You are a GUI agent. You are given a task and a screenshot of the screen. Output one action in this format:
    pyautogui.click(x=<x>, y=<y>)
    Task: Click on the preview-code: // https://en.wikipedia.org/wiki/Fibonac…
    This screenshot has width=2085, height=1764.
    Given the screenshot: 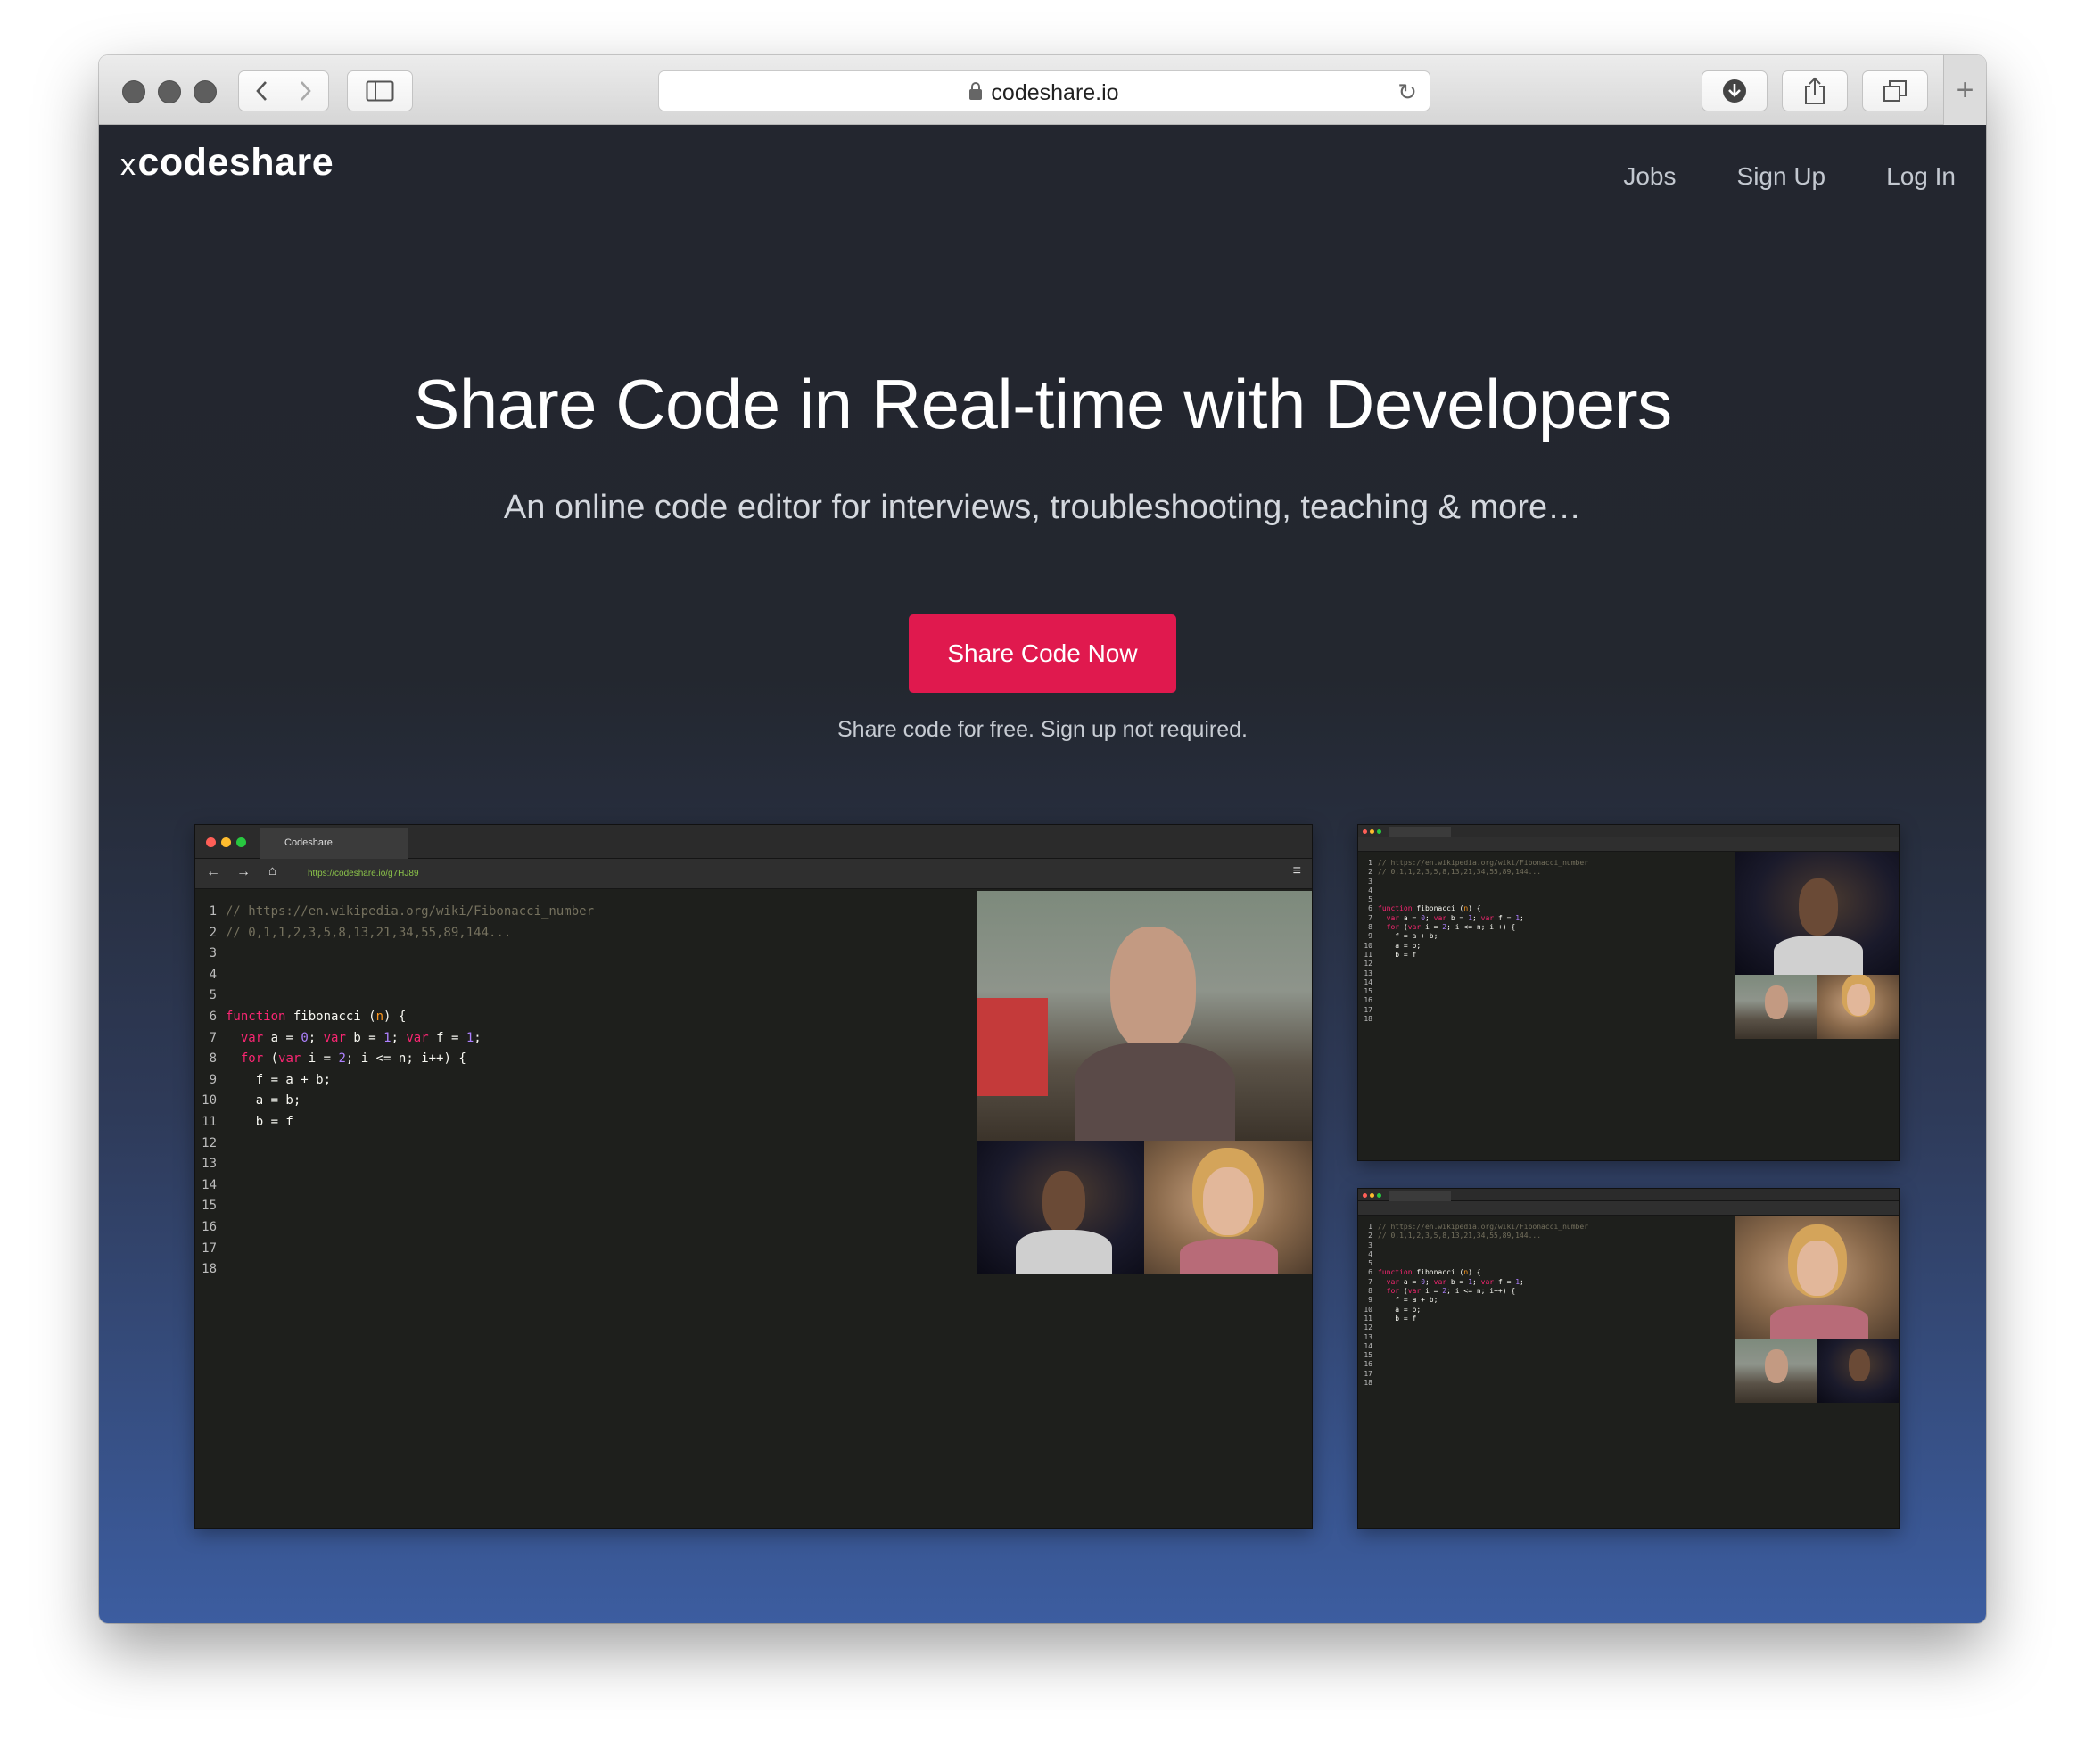 What is the action you would take?
    pyautogui.click(x=410, y=1091)
    